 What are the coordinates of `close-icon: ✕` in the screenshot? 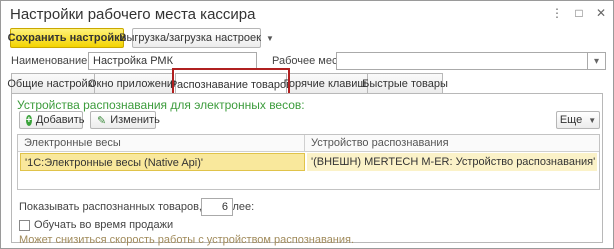 It's located at (601, 13).